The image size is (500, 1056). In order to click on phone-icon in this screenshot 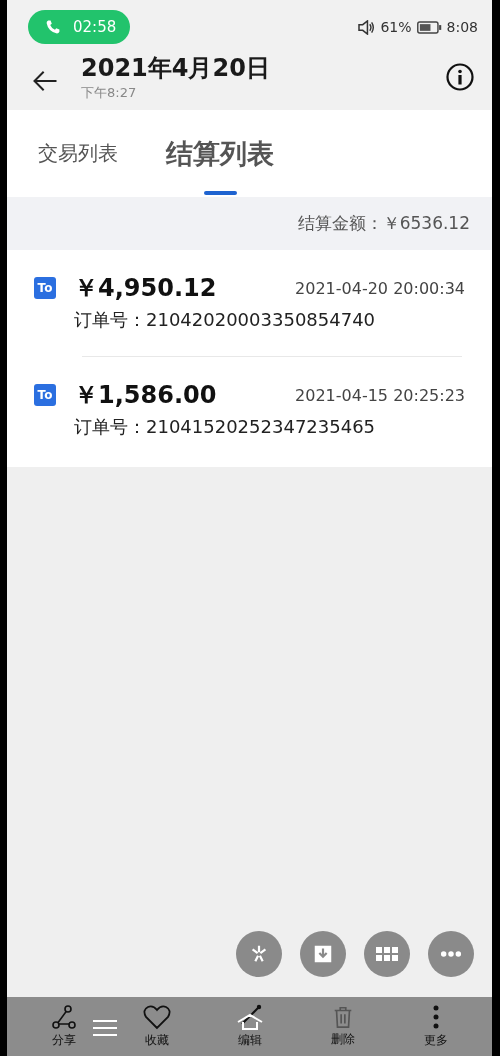, I will do `click(53, 27)`.